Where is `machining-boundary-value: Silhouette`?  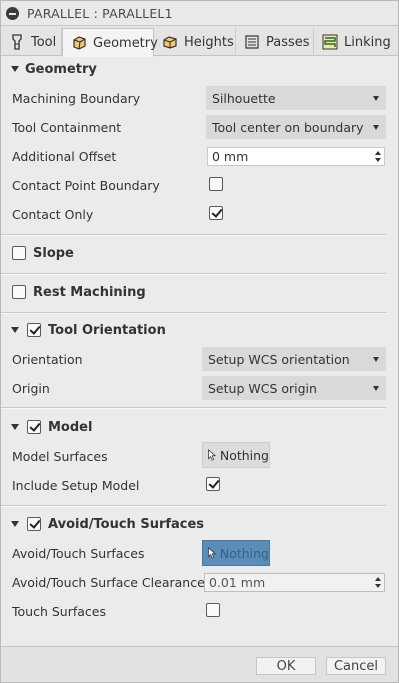
machining-boundary-value: Silhouette is located at coordinates (244, 98).